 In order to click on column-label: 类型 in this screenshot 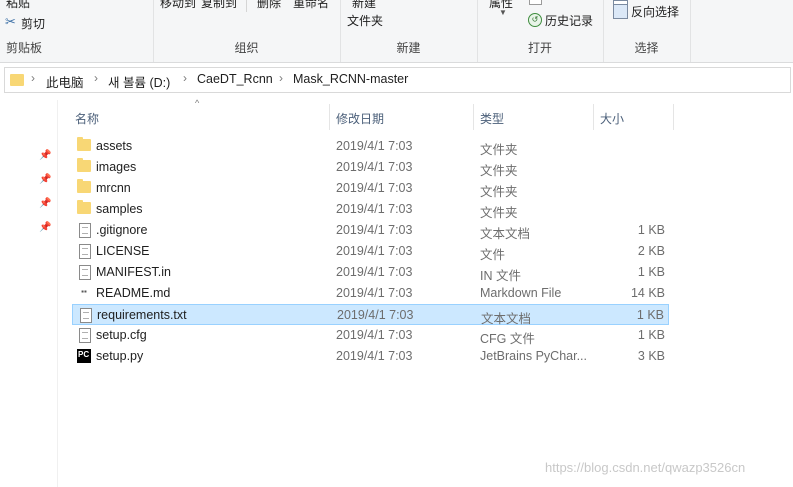, I will do `click(492, 119)`.